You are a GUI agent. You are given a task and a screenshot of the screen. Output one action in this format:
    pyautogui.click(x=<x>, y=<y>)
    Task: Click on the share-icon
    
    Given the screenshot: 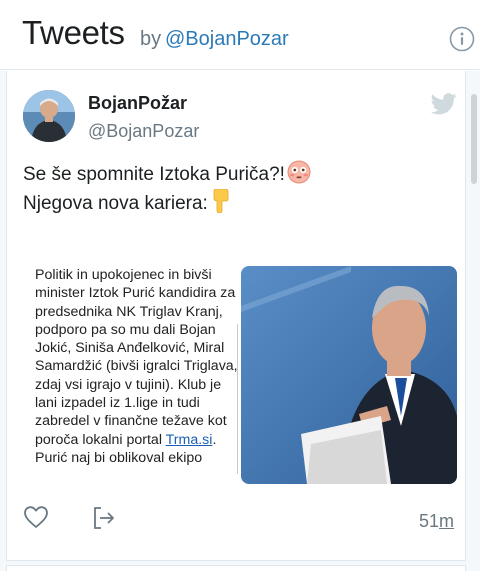 What is the action you would take?
    pyautogui.click(x=104, y=518)
    